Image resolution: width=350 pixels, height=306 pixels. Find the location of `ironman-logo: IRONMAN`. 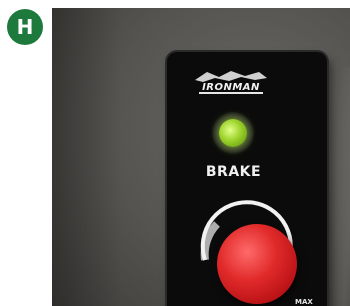

ironman-logo: IRONMAN is located at coordinates (231, 83).